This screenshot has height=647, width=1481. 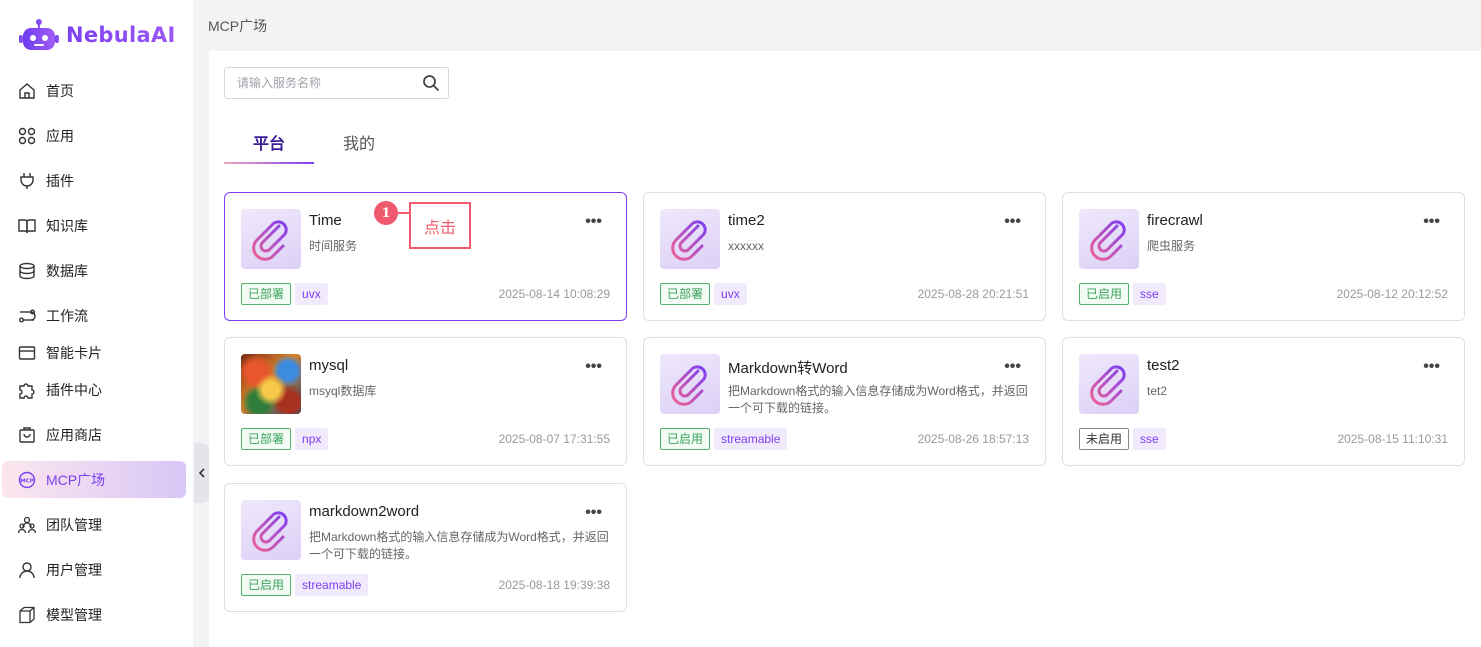 I want to click on status-badge: 未启用, so click(x=1104, y=439).